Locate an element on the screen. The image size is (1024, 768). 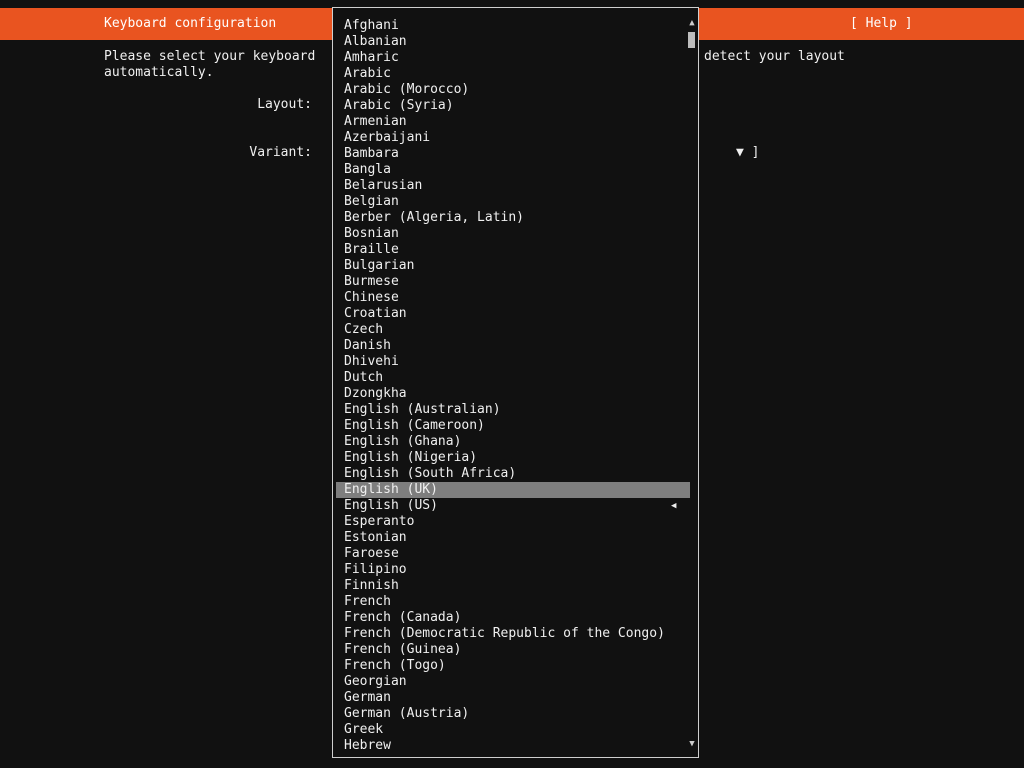
layout-option: English (US) ◀ is located at coordinates (516, 506).